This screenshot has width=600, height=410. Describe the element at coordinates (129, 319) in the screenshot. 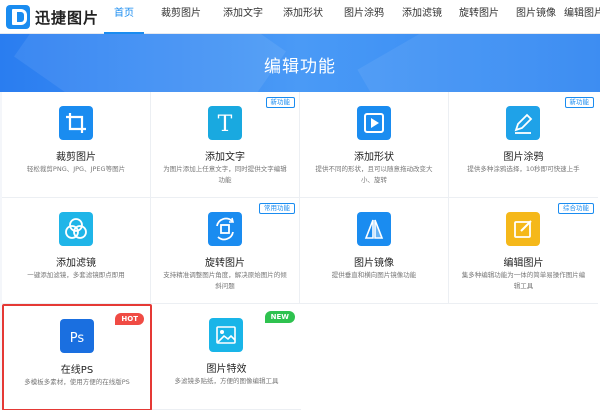

I see `hot-badge: HOT` at that location.